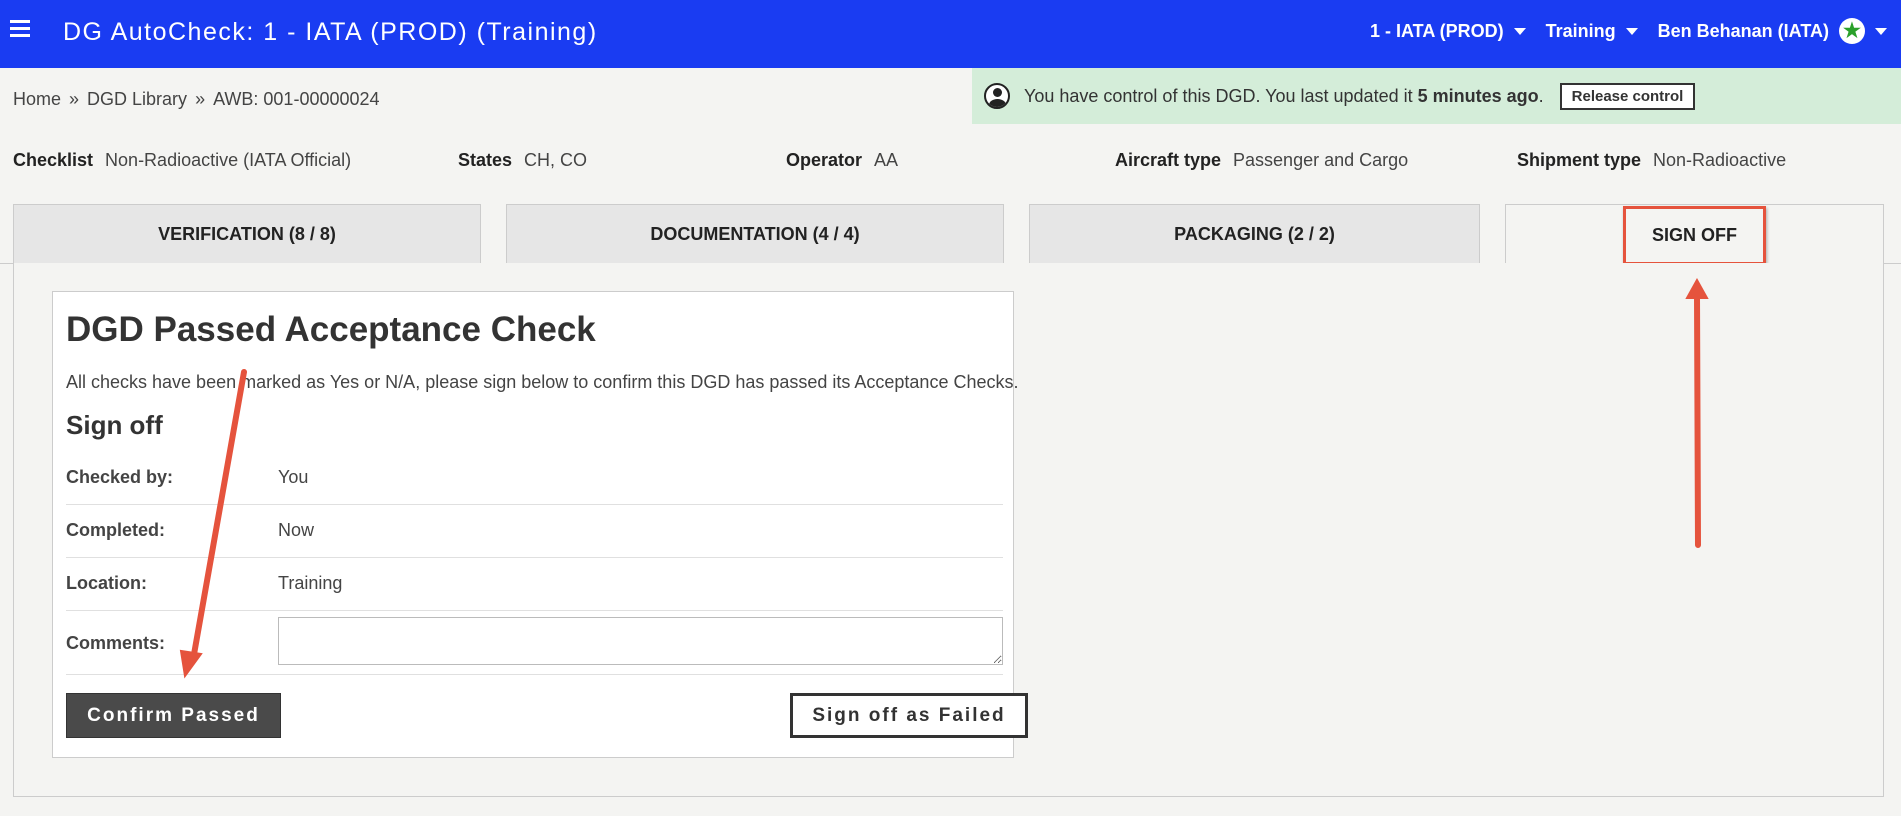  Describe the element at coordinates (296, 99) in the screenshot. I see `breadcrumb-current: AWB: 001-00000024` at that location.